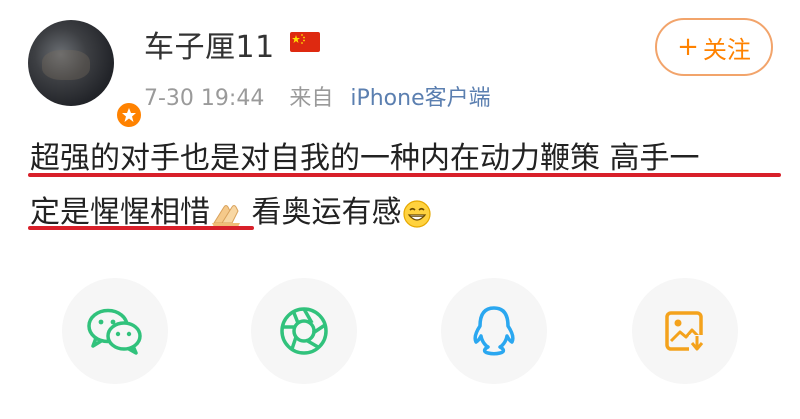  Describe the element at coordinates (120, 212) in the screenshot. I see `content-line-2-text-a: 定是惺惺相惜` at that location.